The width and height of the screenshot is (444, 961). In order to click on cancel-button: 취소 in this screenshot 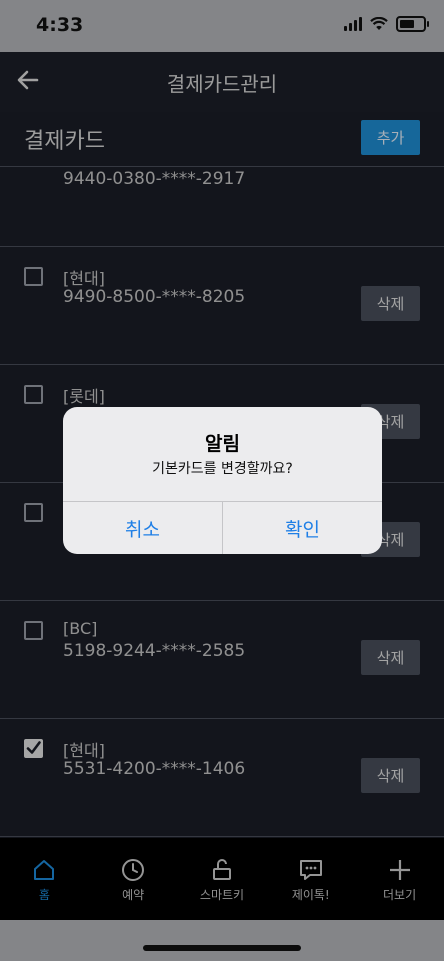, I will do `click(142, 528)`.